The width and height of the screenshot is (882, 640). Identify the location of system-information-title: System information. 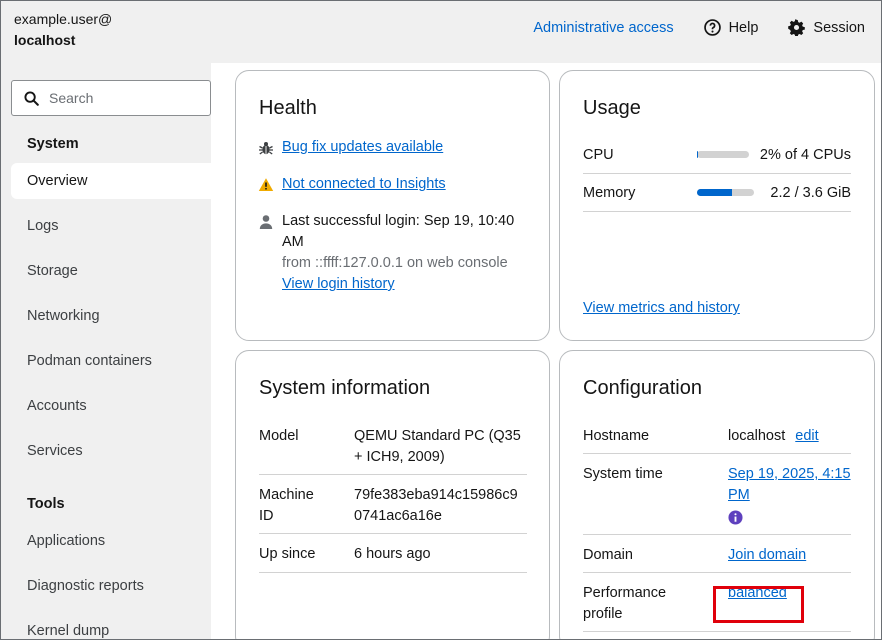
(345, 388).